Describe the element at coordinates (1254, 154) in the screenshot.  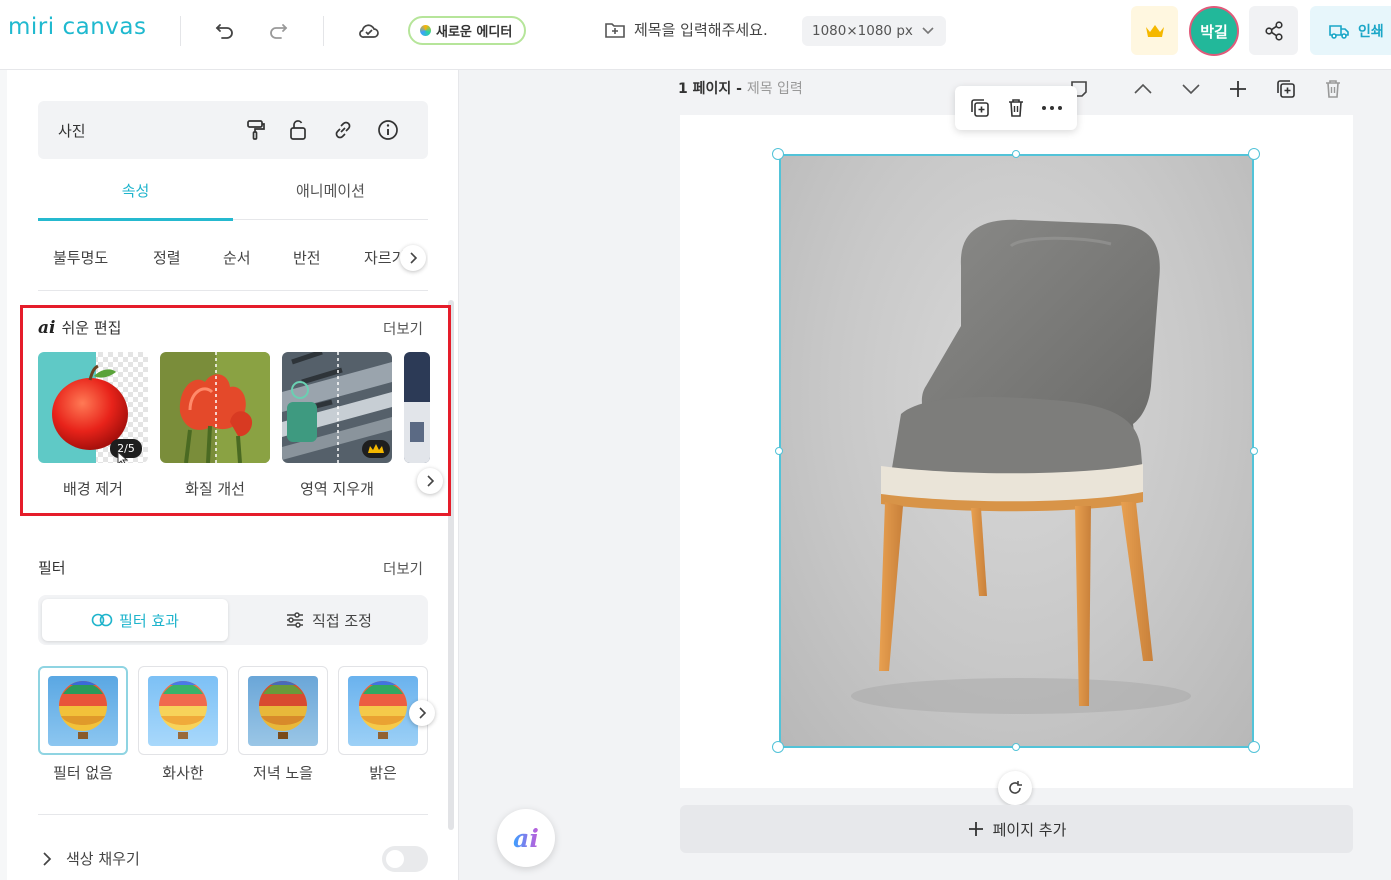
I see `resize-handle-top-right` at that location.